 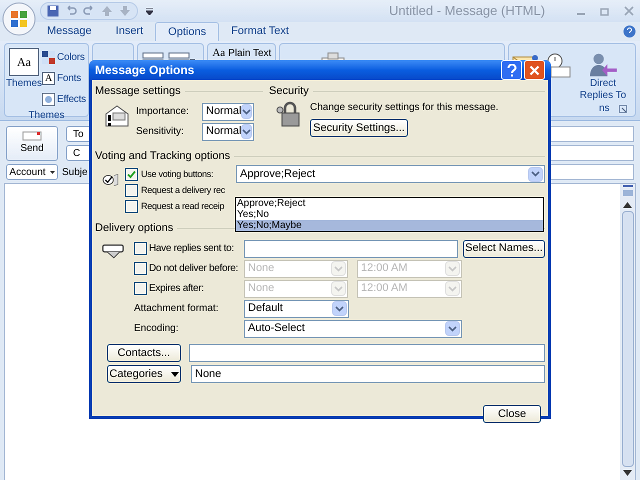 I want to click on group-label: ns, so click(x=604, y=108).